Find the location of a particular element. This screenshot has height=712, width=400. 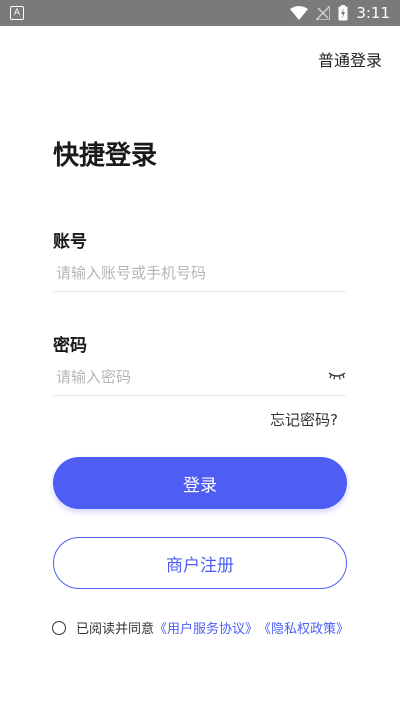

battery-charging-icon is located at coordinates (343, 13).